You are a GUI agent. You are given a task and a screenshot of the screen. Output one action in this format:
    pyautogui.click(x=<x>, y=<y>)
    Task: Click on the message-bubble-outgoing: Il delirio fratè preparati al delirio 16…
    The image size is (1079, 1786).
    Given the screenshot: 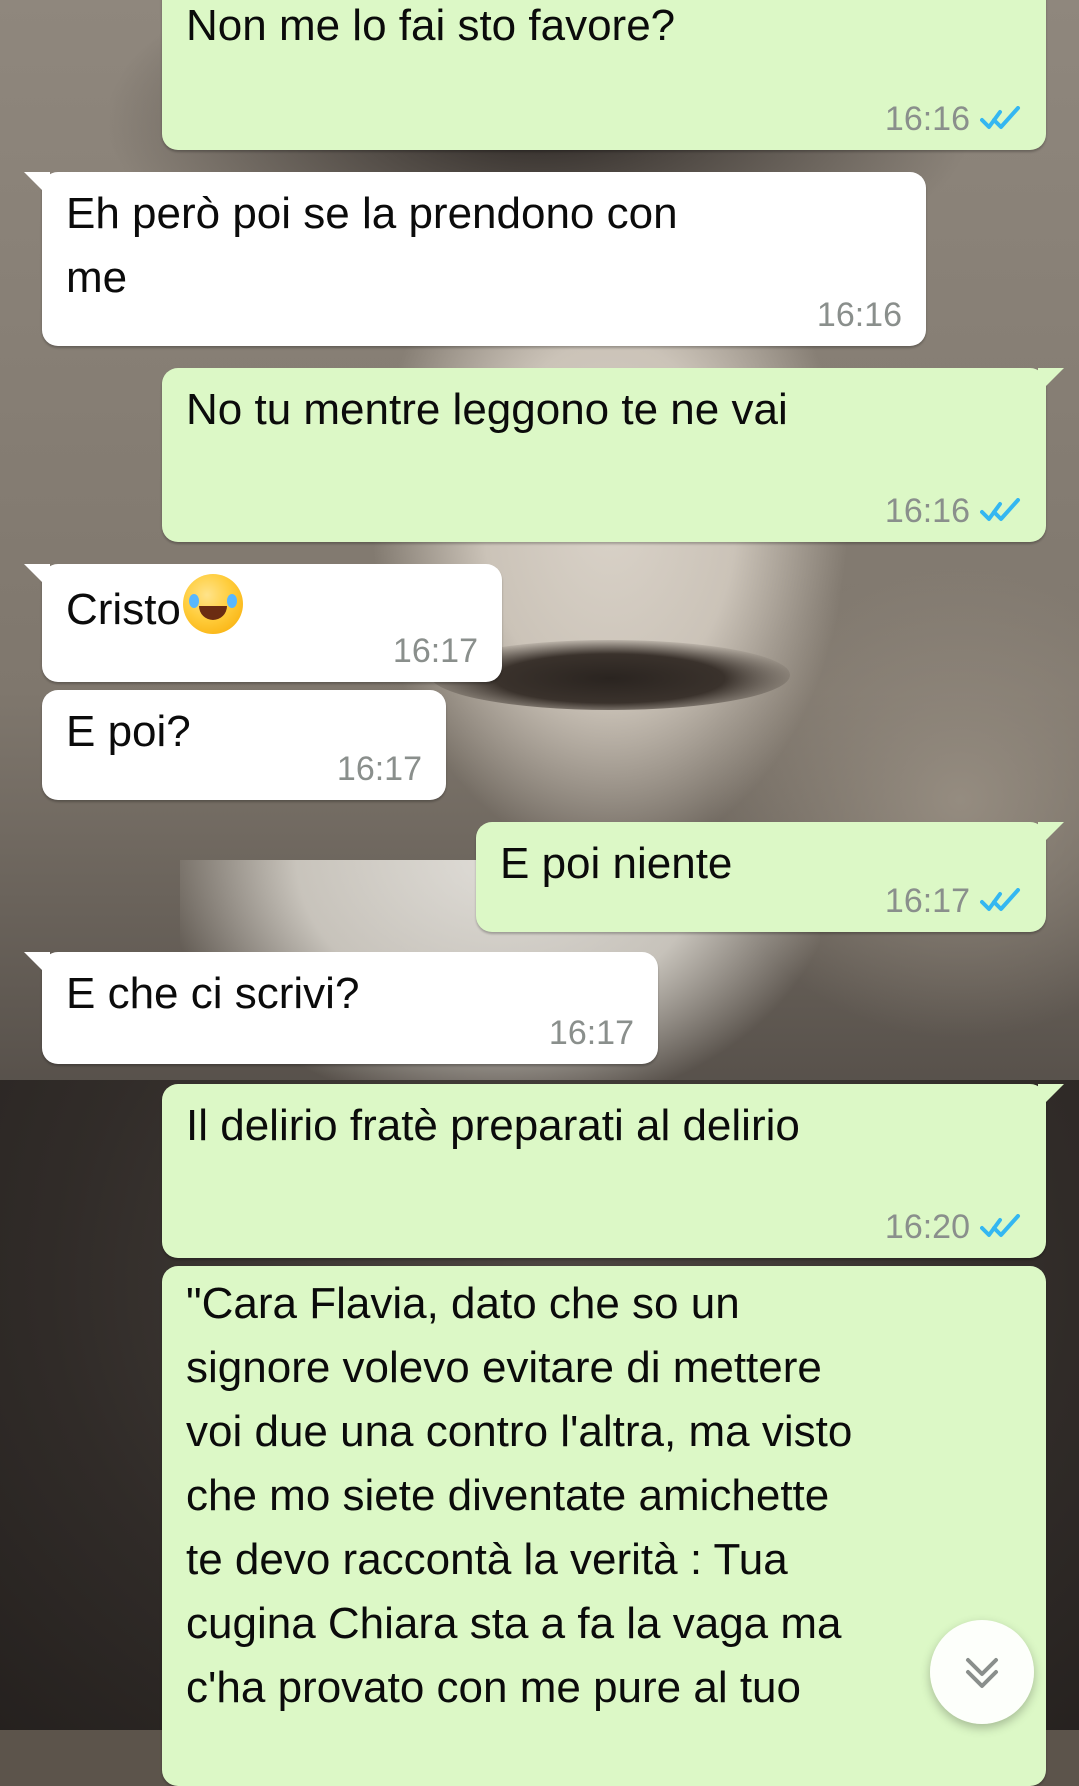 What is the action you would take?
    pyautogui.click(x=613, y=1171)
    